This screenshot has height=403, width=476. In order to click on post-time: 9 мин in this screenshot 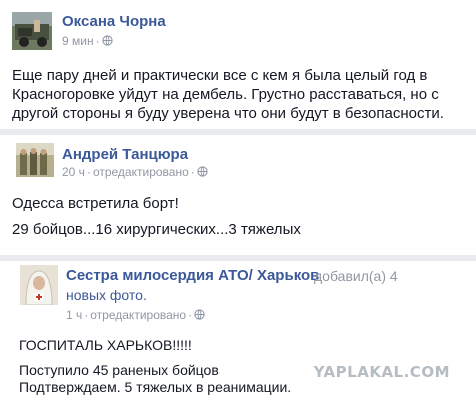, I will do `click(78, 41)`.